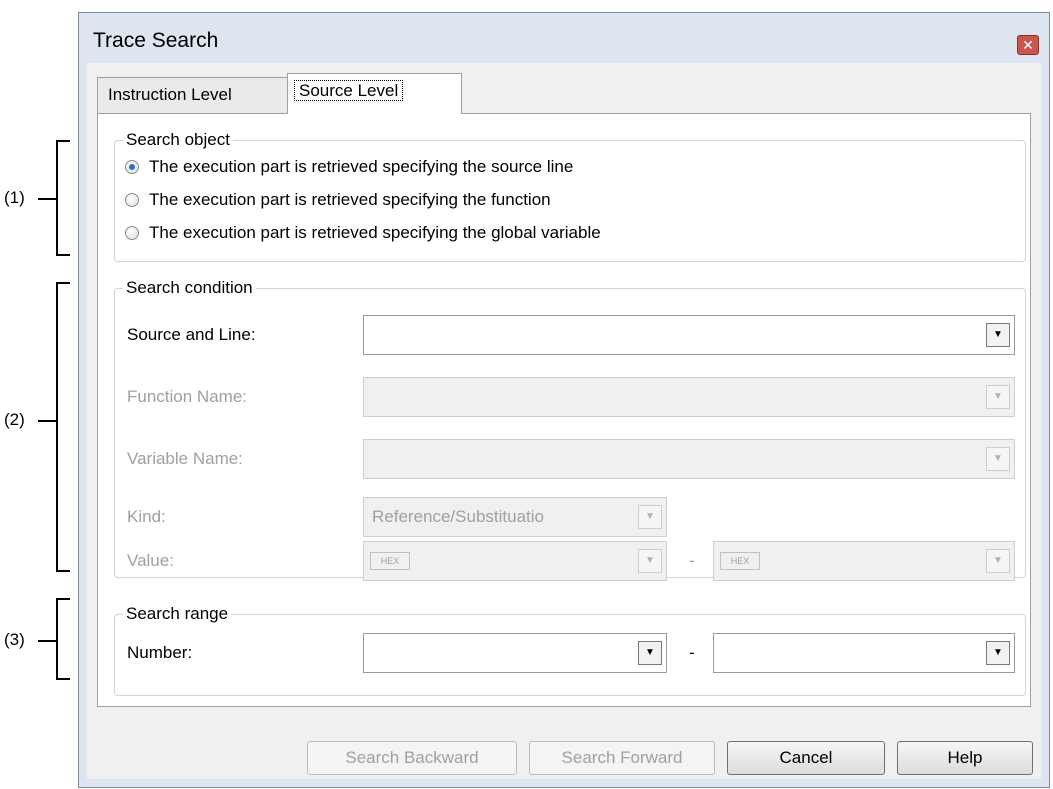  I want to click on search-object-title: Search object, so click(178, 140).